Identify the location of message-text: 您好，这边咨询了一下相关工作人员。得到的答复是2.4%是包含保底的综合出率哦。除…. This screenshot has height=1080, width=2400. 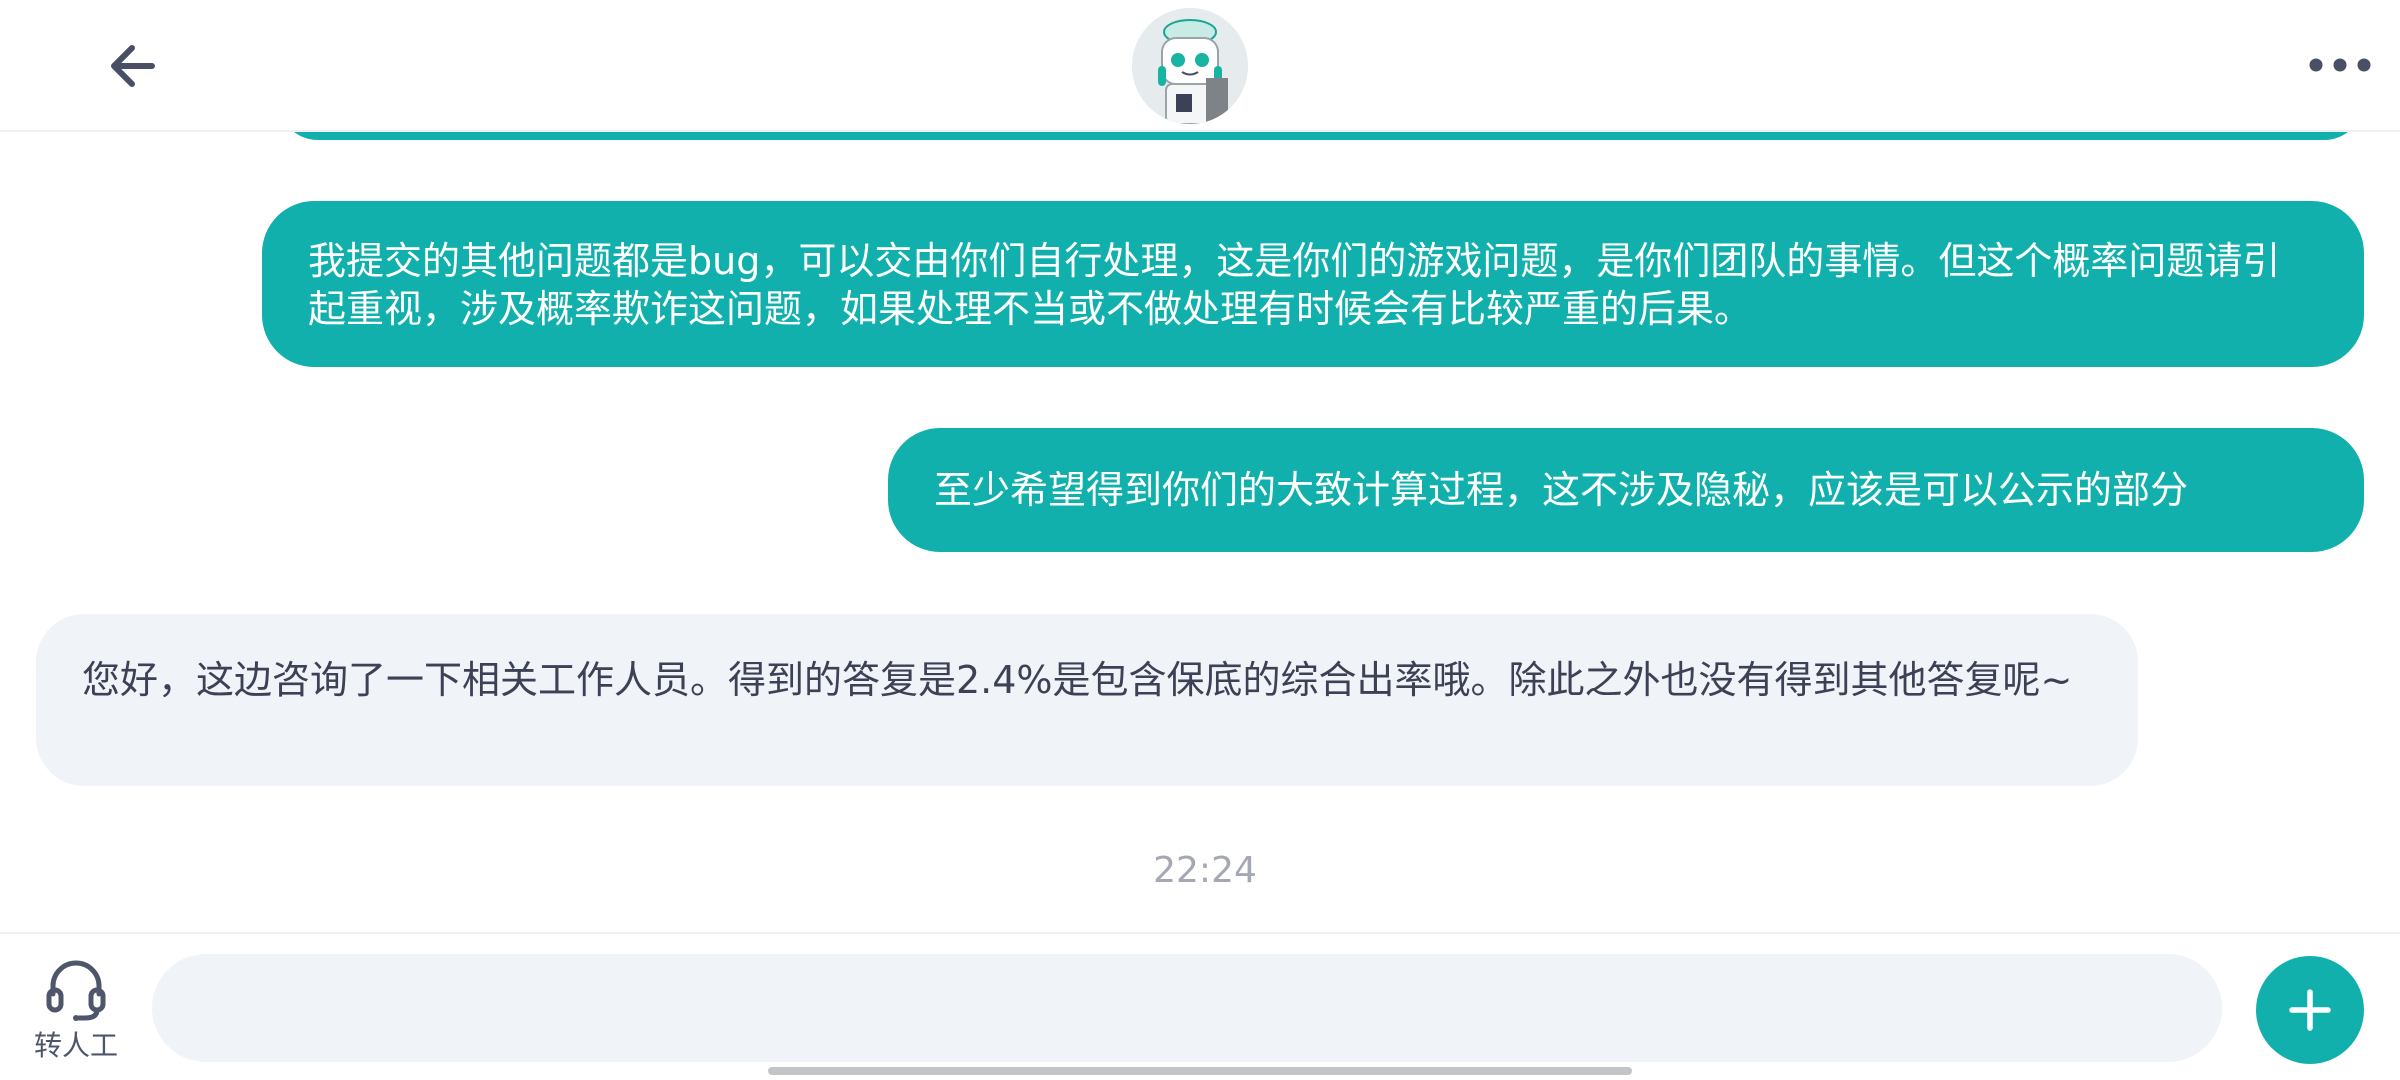
(1077, 680).